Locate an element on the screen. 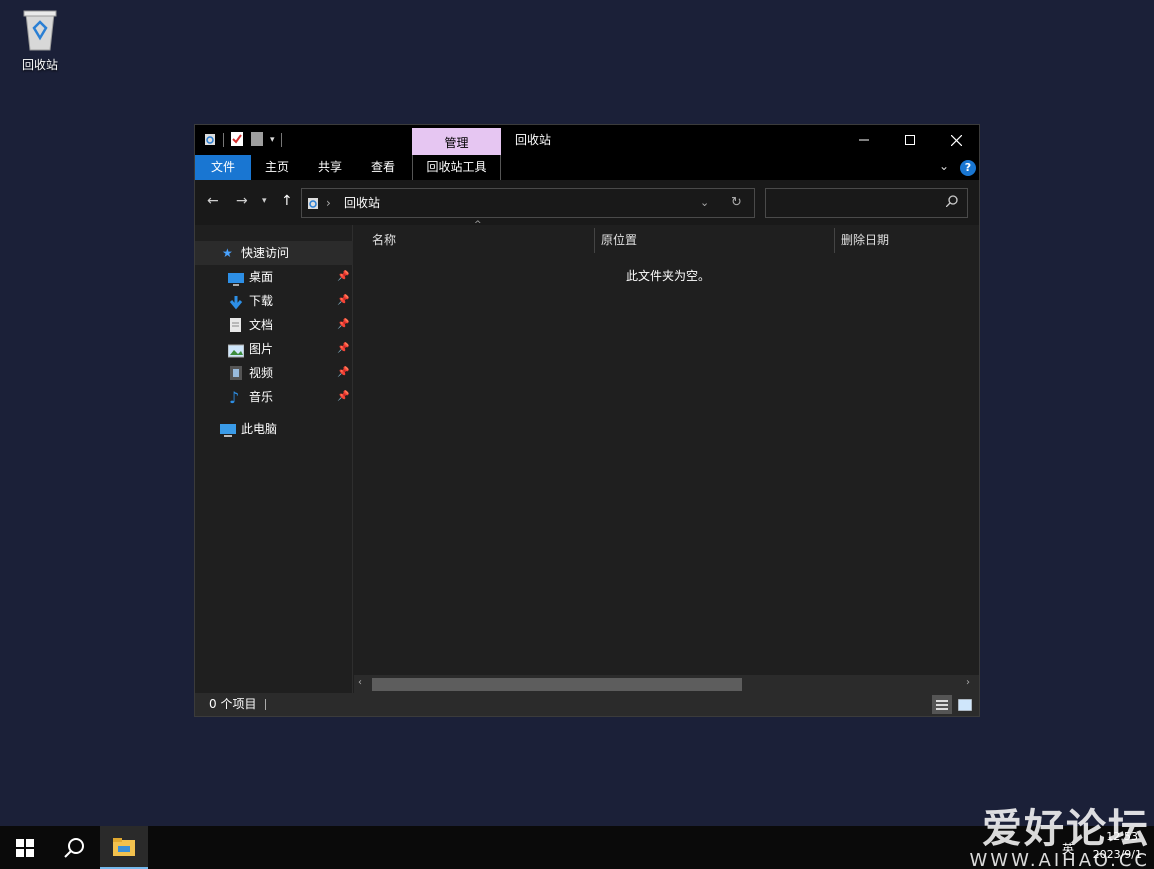 The width and height of the screenshot is (1154, 869). music-icon: ♪ is located at coordinates (234, 397).